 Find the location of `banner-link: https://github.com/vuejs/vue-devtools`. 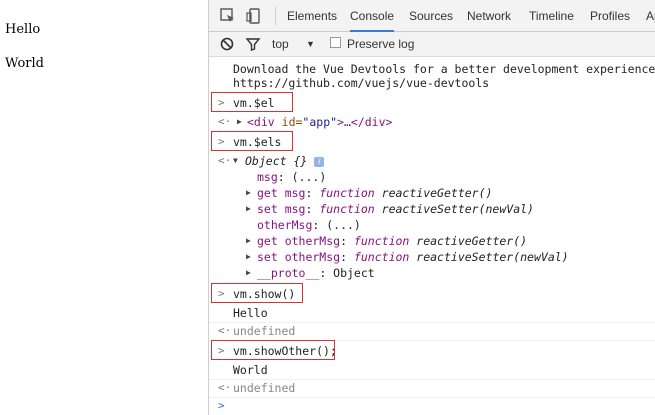

banner-link: https://github.com/vuejs/vue-devtools is located at coordinates (361, 83).